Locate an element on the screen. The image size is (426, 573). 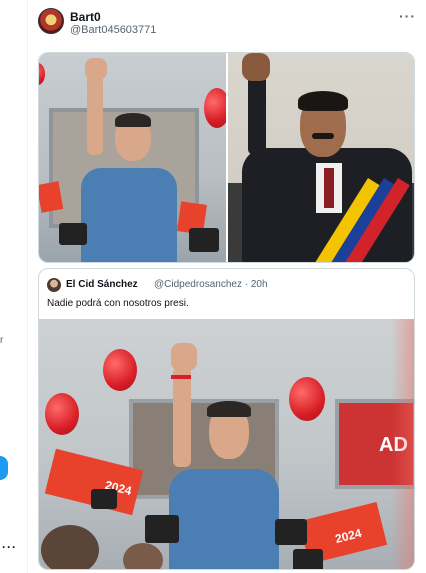
tweet-header: Bart0 @Bart045603771 ··· is located at coordinates (228, 24).